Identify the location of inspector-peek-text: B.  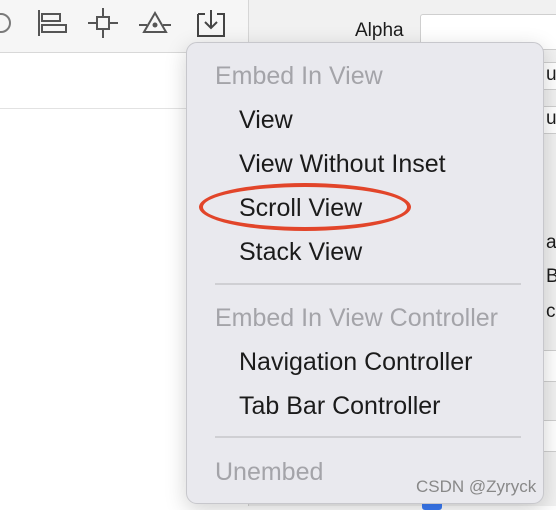
(551, 276).